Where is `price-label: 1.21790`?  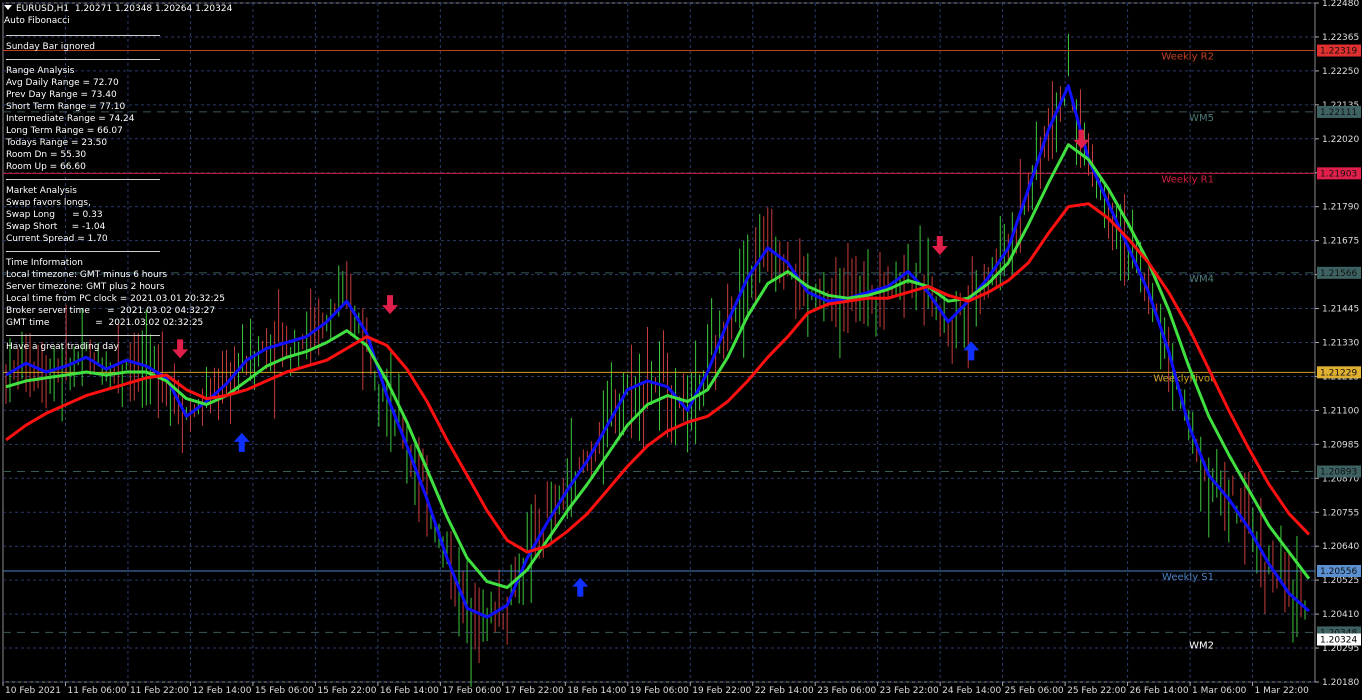
price-label: 1.21790 is located at coordinates (1340, 208).